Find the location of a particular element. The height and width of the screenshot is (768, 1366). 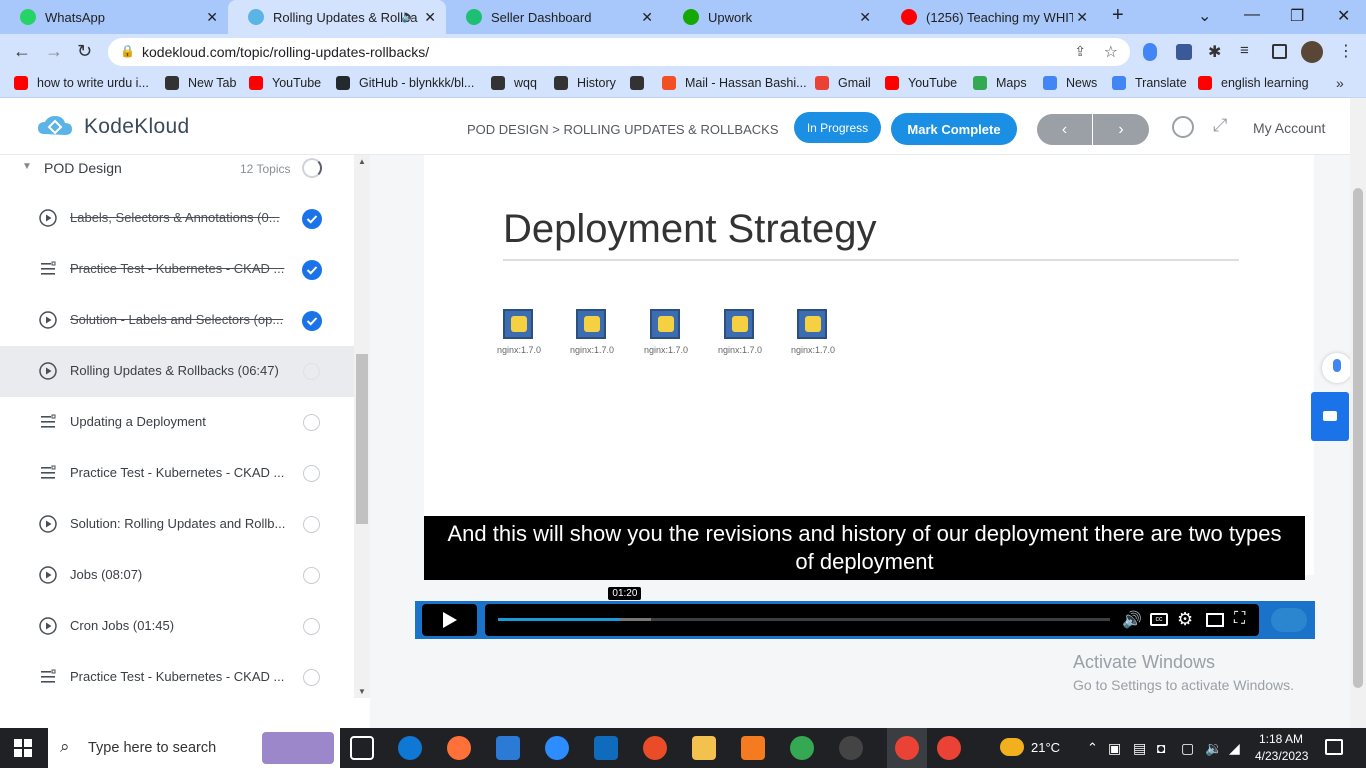

voice-input-microphone-icon is located at coordinates (1337, 368).